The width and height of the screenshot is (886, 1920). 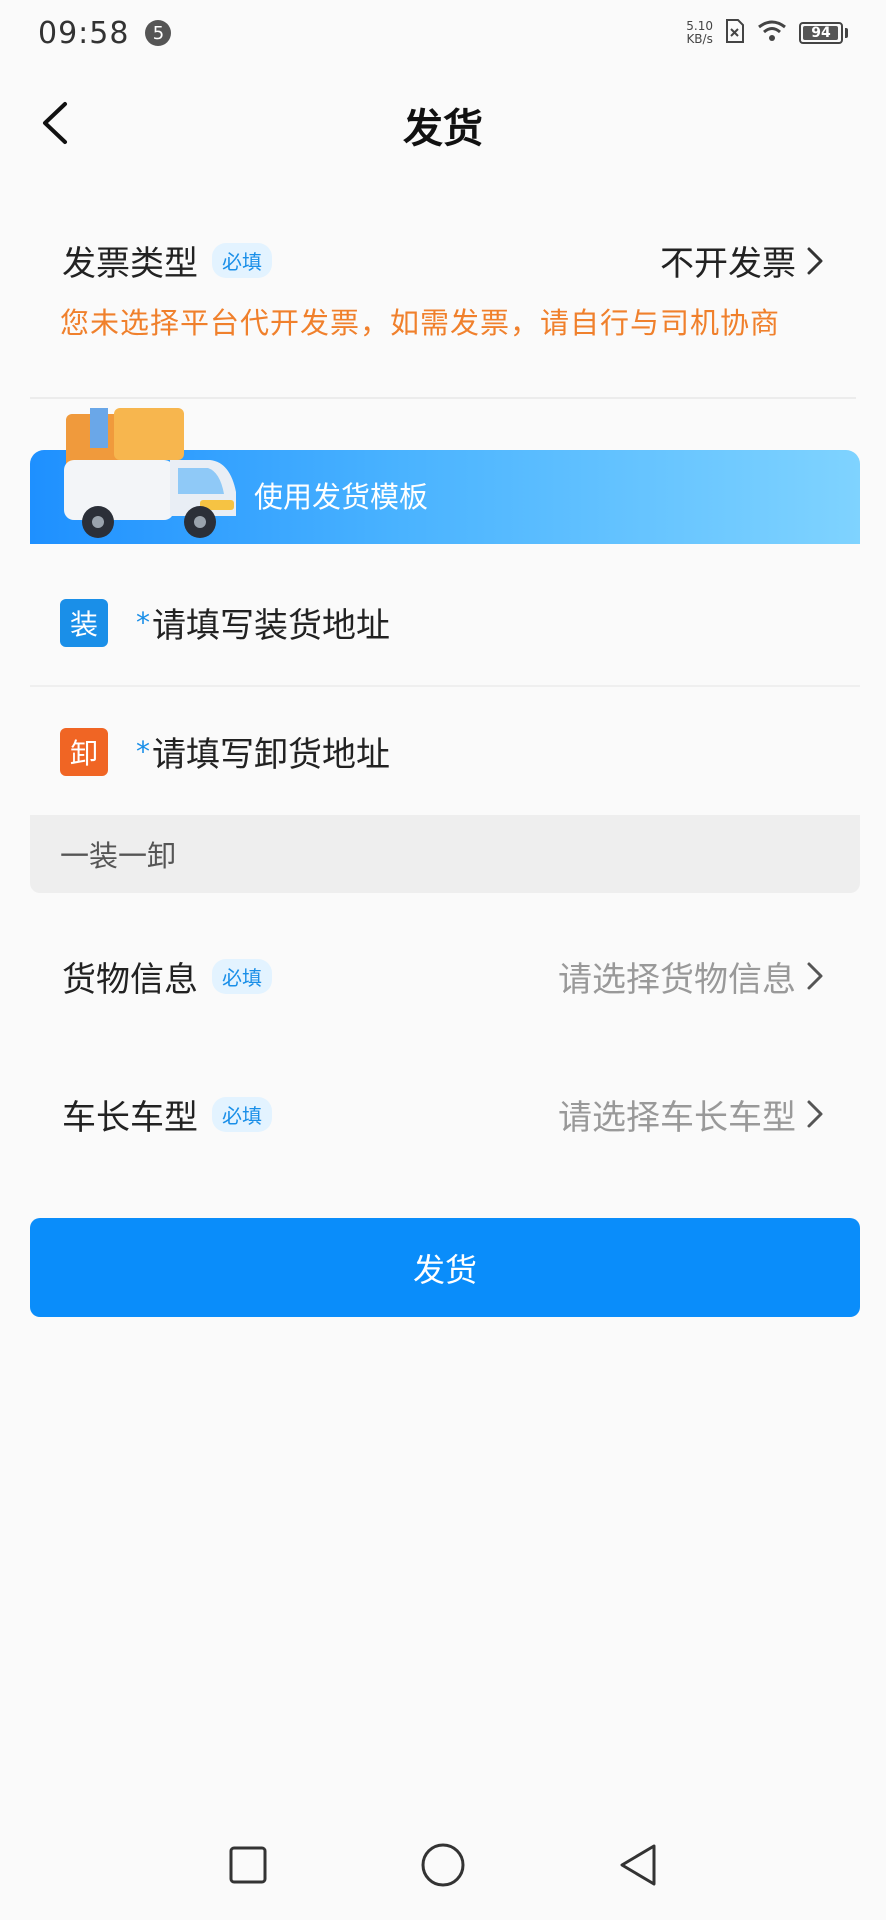 What do you see at coordinates (118, 856) in the screenshot?
I see `load-unload-mode-label: 一装一卸` at bounding box center [118, 856].